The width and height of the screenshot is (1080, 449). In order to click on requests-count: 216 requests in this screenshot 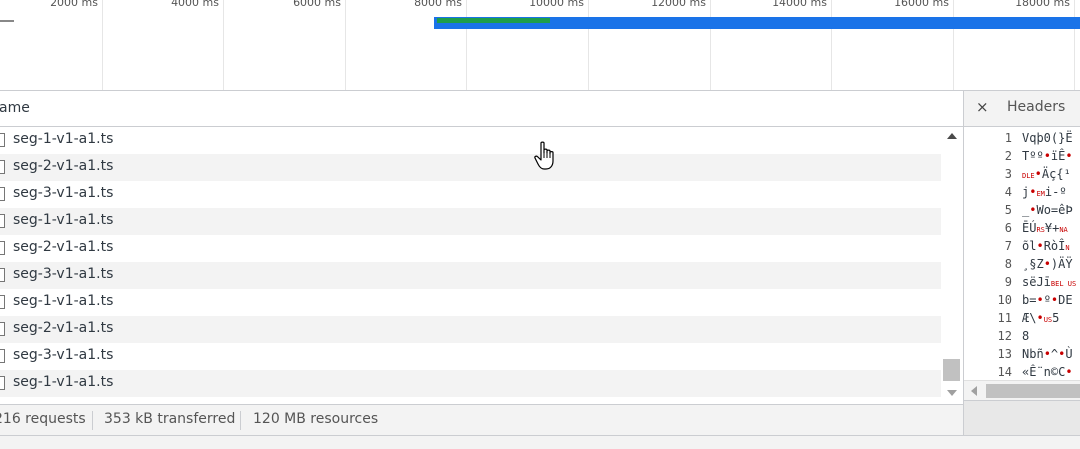, I will do `click(43, 419)`.